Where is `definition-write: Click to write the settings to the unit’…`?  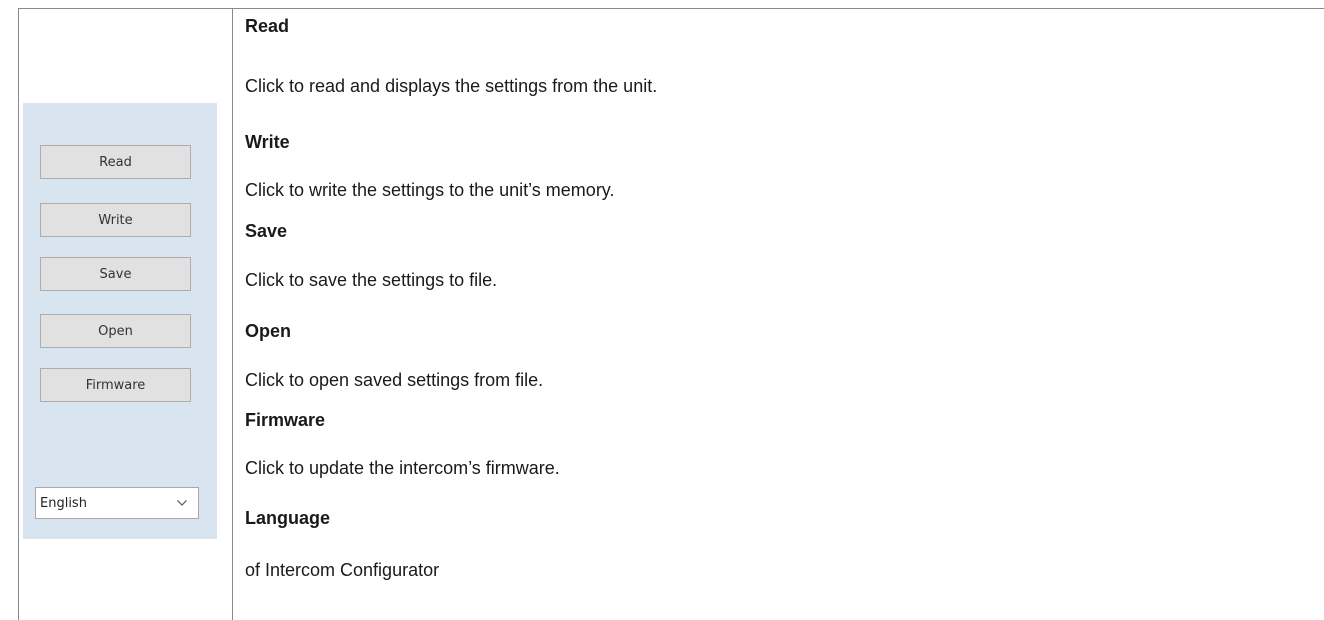 definition-write: Click to write the settings to the unit’… is located at coordinates (430, 190).